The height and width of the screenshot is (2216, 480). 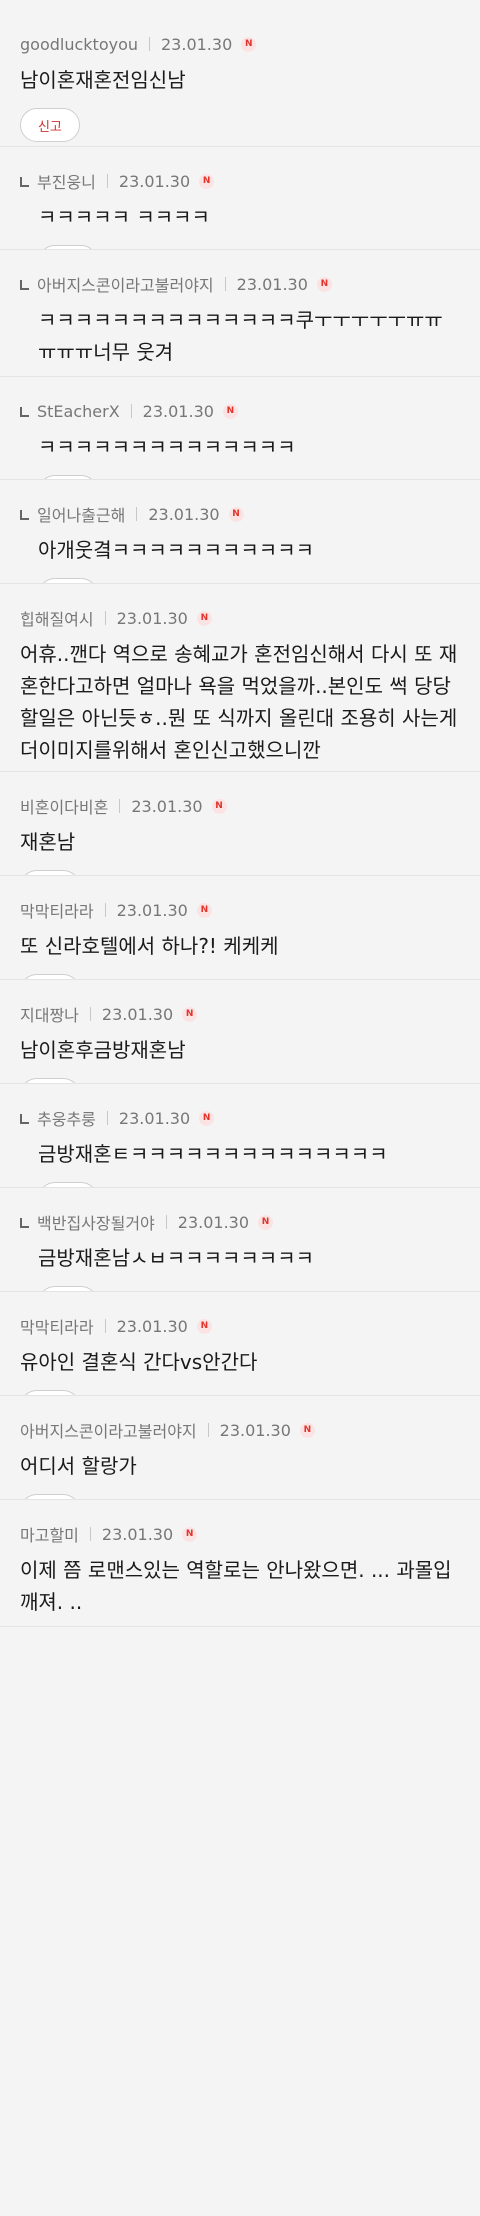 What do you see at coordinates (240, 532) in the screenshot?
I see `reply-item: 일어나출근해23.01.30N아개웃곀ㅋㅋㅋㅋㅋㅋㅋㅋㅋㅋㅋ신고` at bounding box center [240, 532].